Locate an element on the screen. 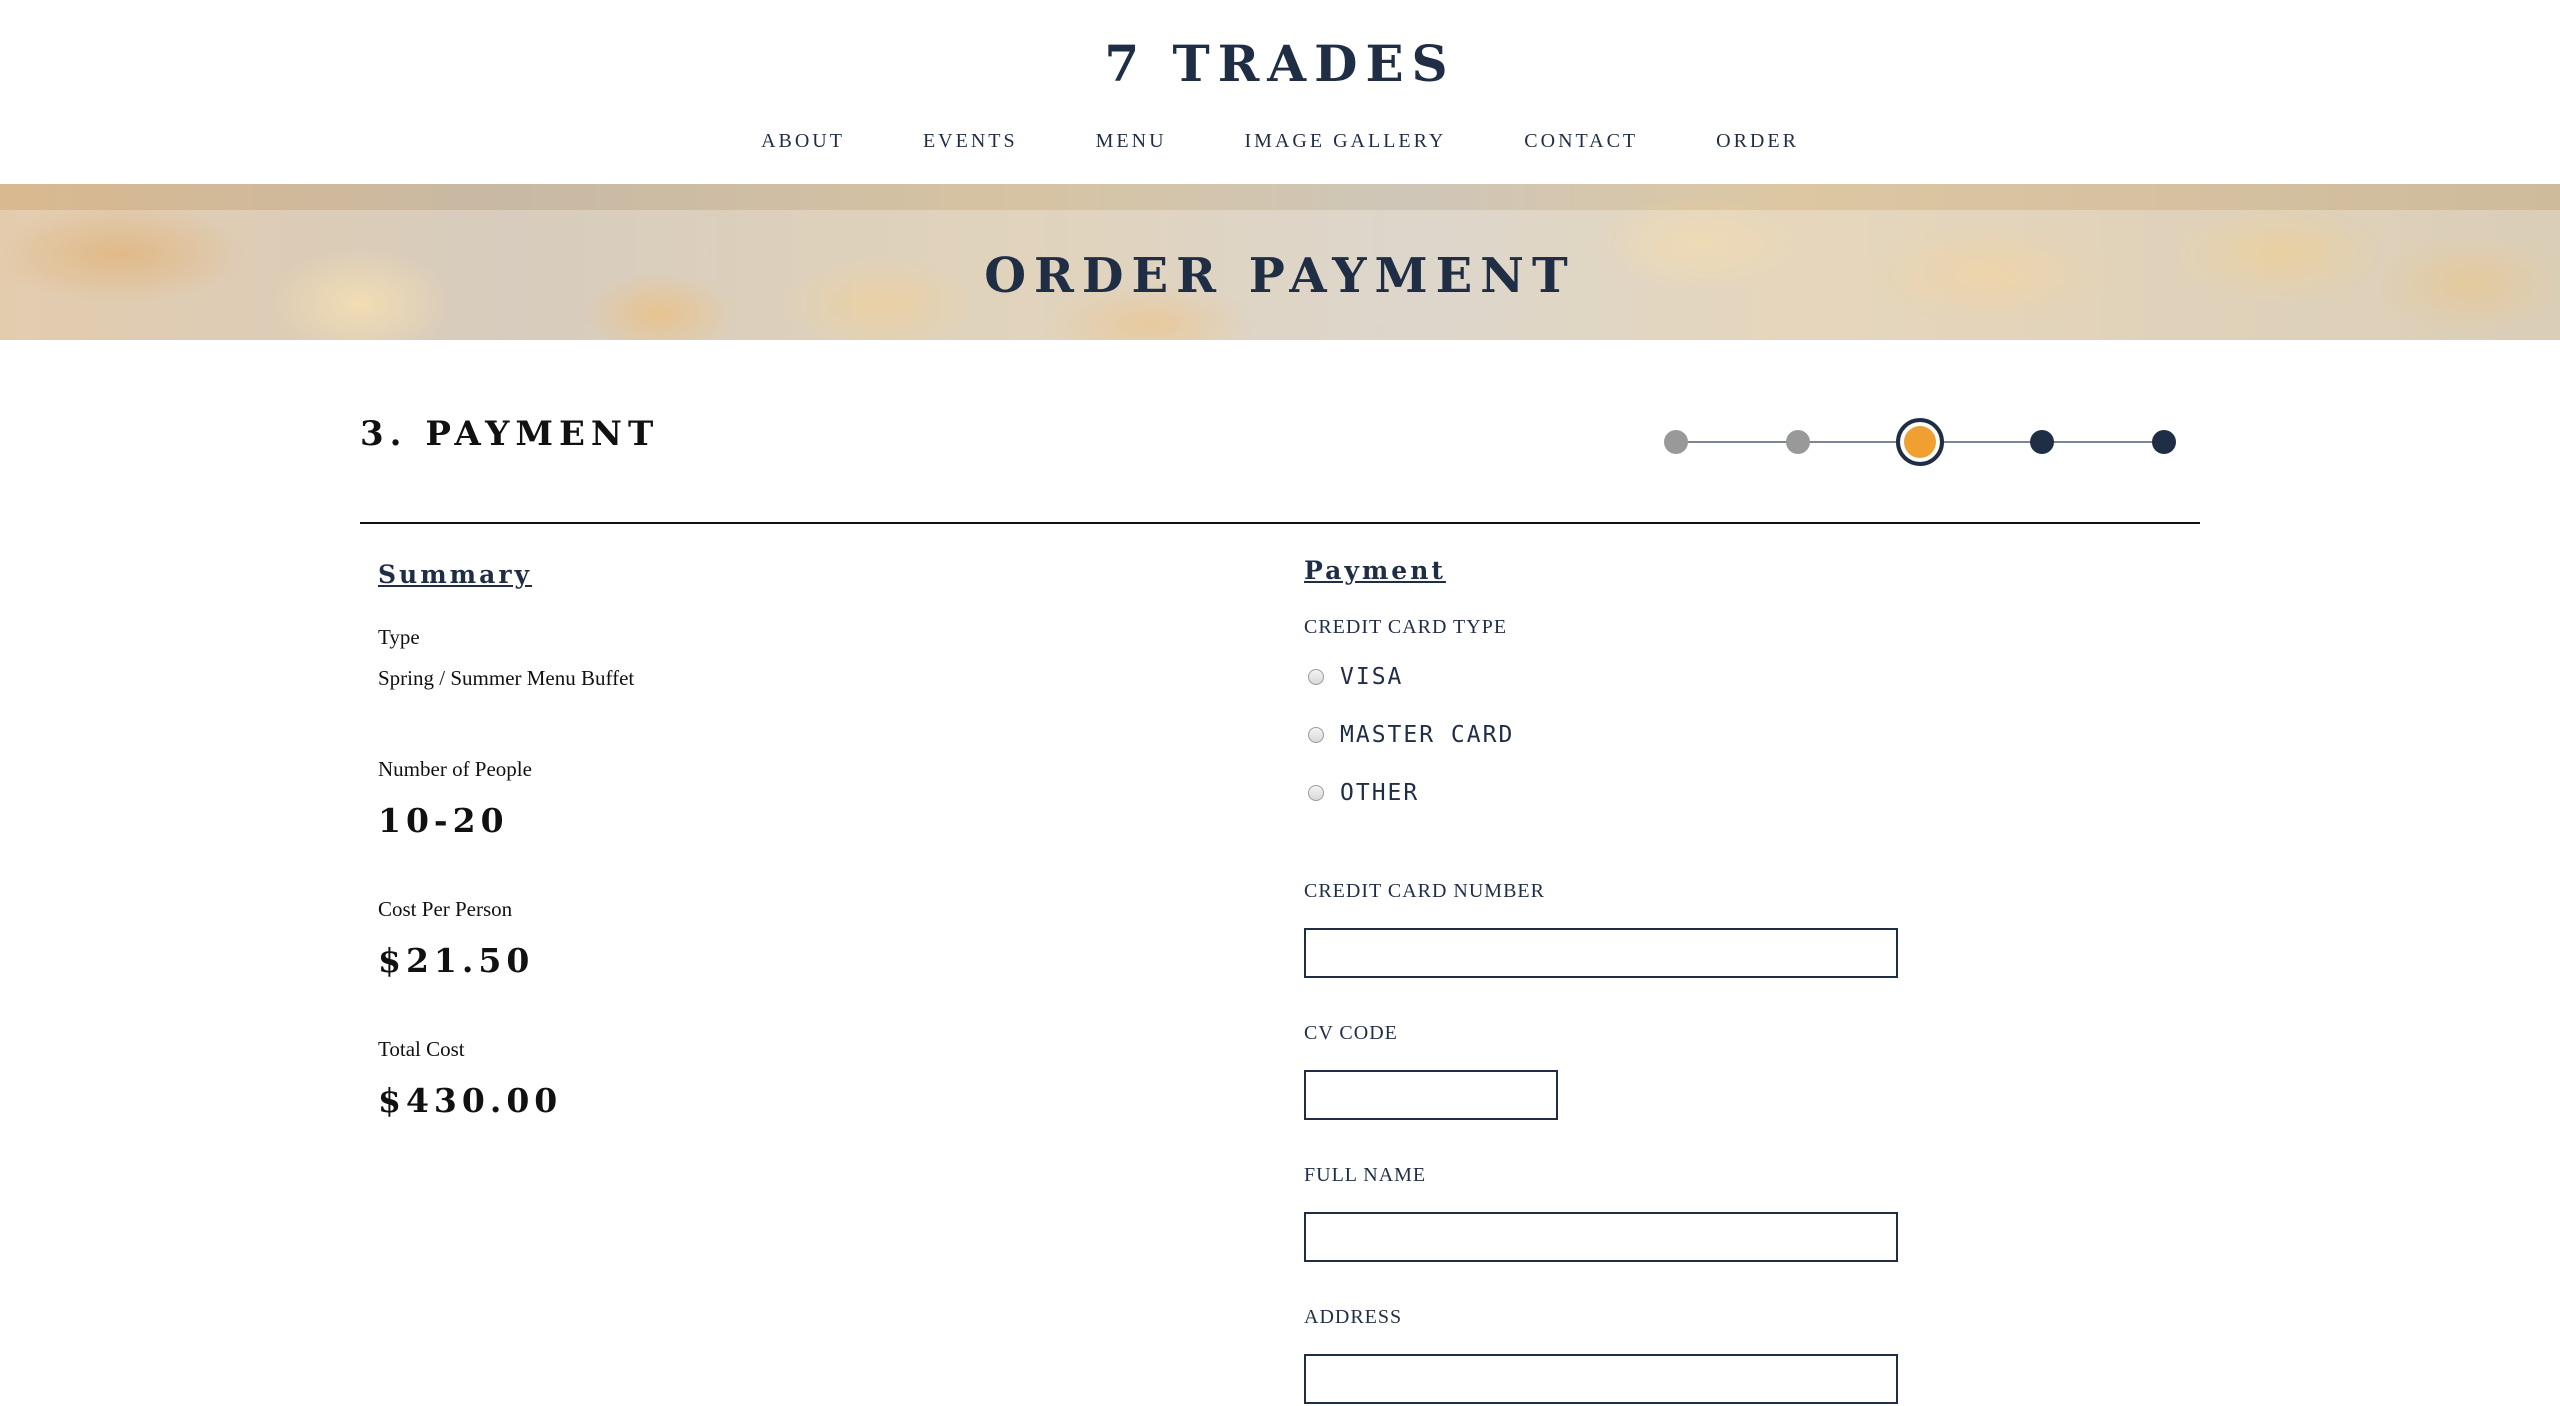  address-label: ADDRESS is located at coordinates (1353, 1317).